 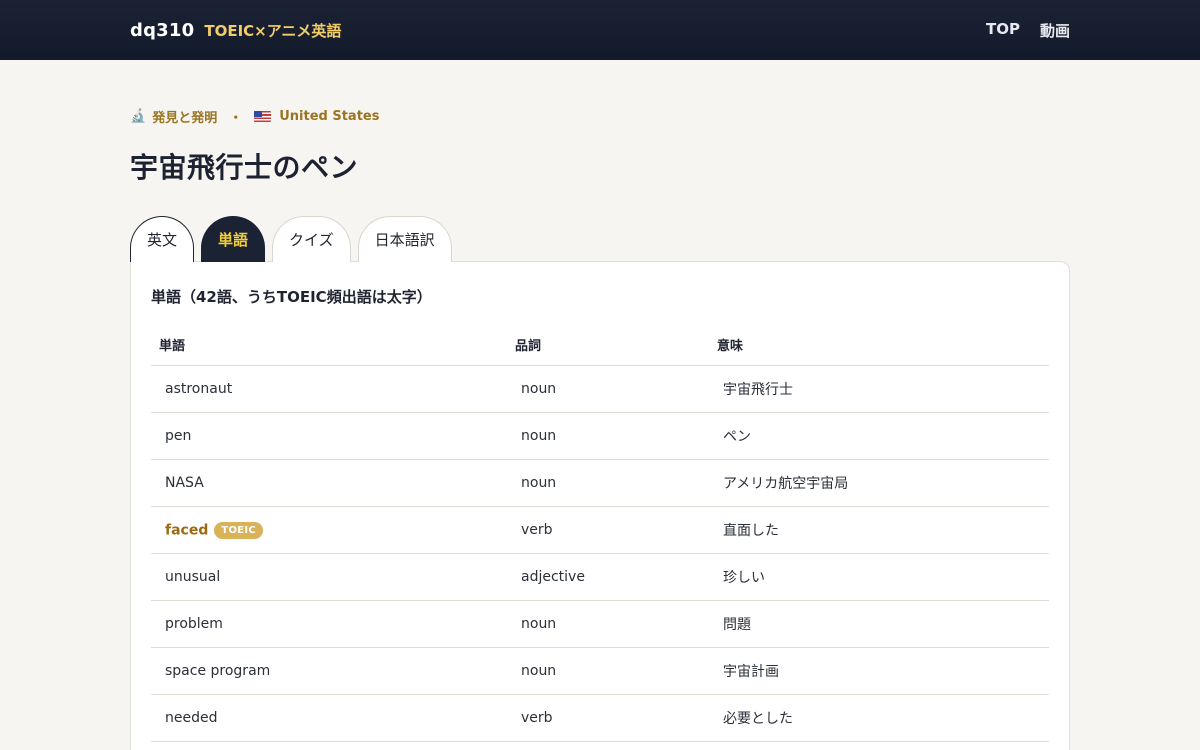 What do you see at coordinates (879, 624) in the screenshot?
I see `meaning-cell: 問題` at bounding box center [879, 624].